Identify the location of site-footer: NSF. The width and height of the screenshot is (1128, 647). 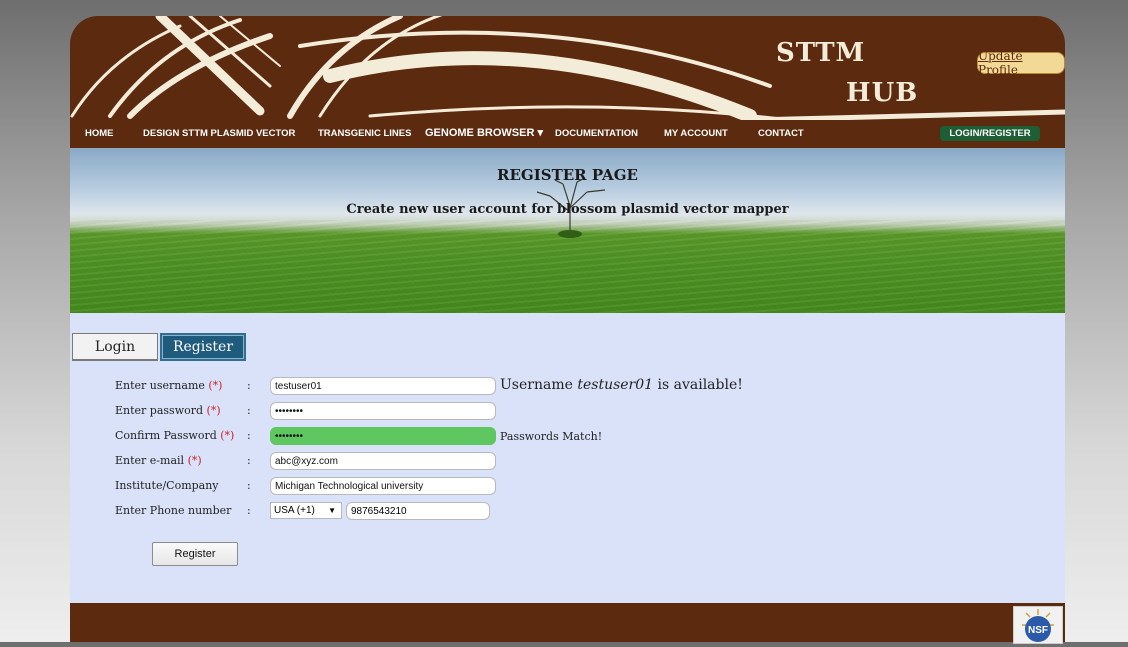
(567, 623).